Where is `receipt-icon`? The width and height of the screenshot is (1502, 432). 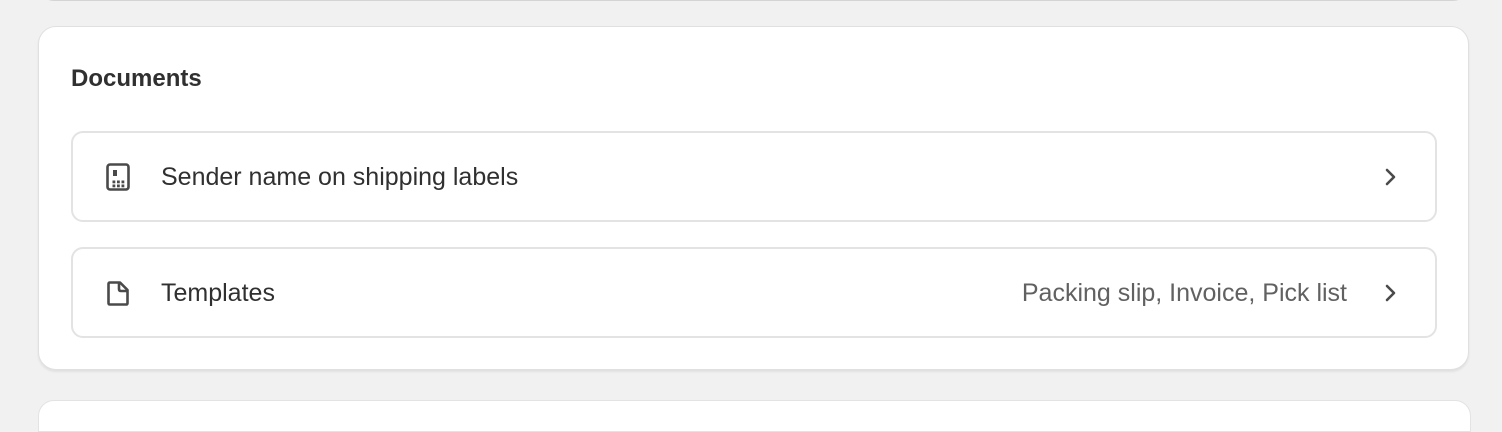
receipt-icon is located at coordinates (118, 177).